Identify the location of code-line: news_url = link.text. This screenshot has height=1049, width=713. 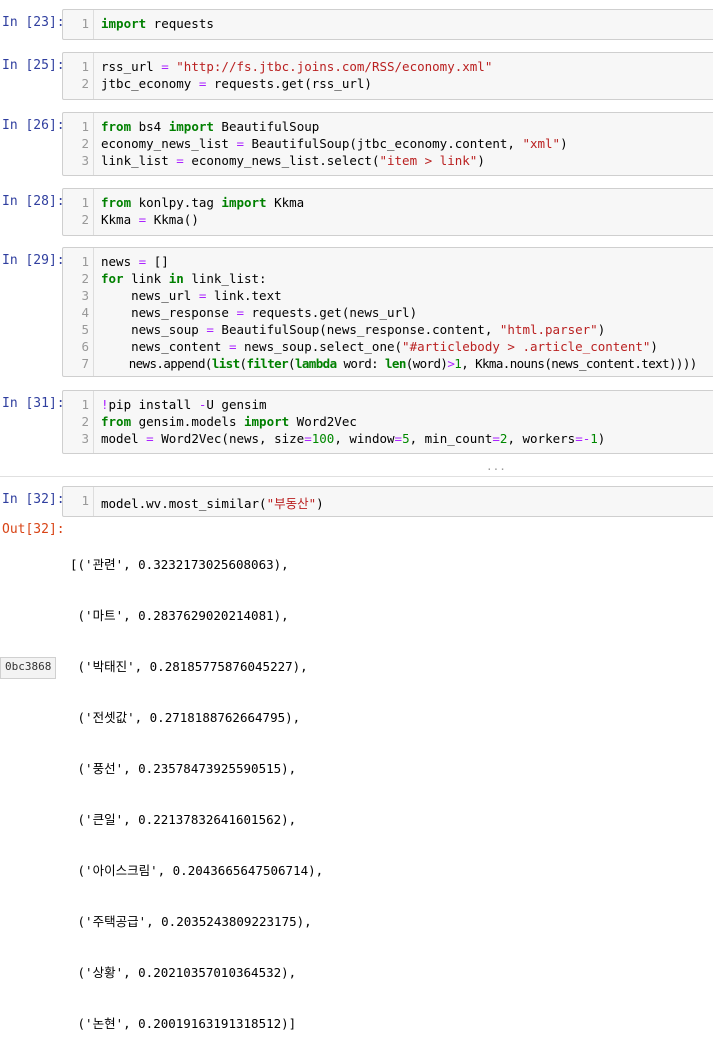
(191, 295).